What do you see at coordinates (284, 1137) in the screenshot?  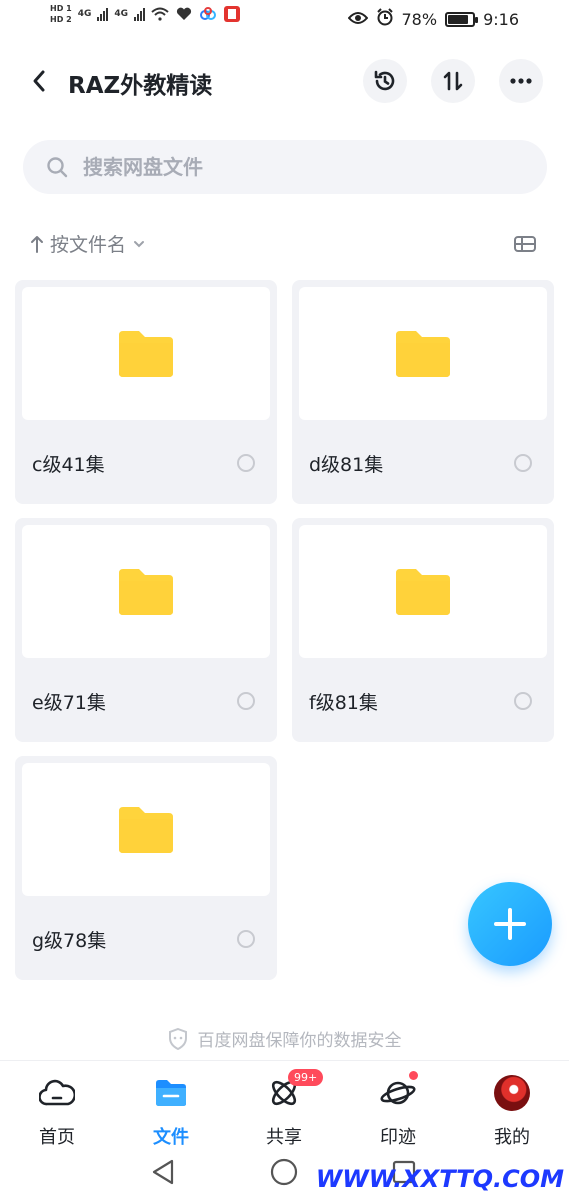 I see `nav-share-label: 共享` at bounding box center [284, 1137].